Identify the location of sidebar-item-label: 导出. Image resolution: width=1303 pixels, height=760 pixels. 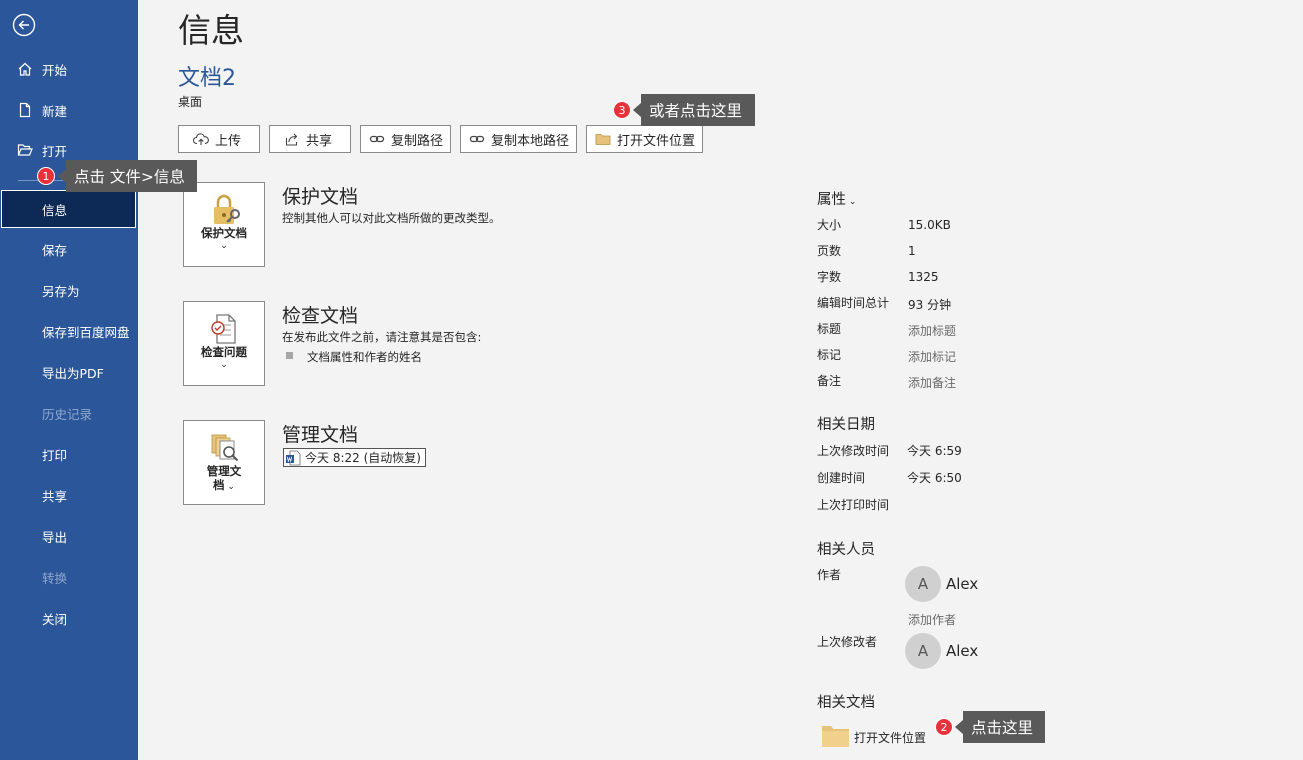
(55, 537).